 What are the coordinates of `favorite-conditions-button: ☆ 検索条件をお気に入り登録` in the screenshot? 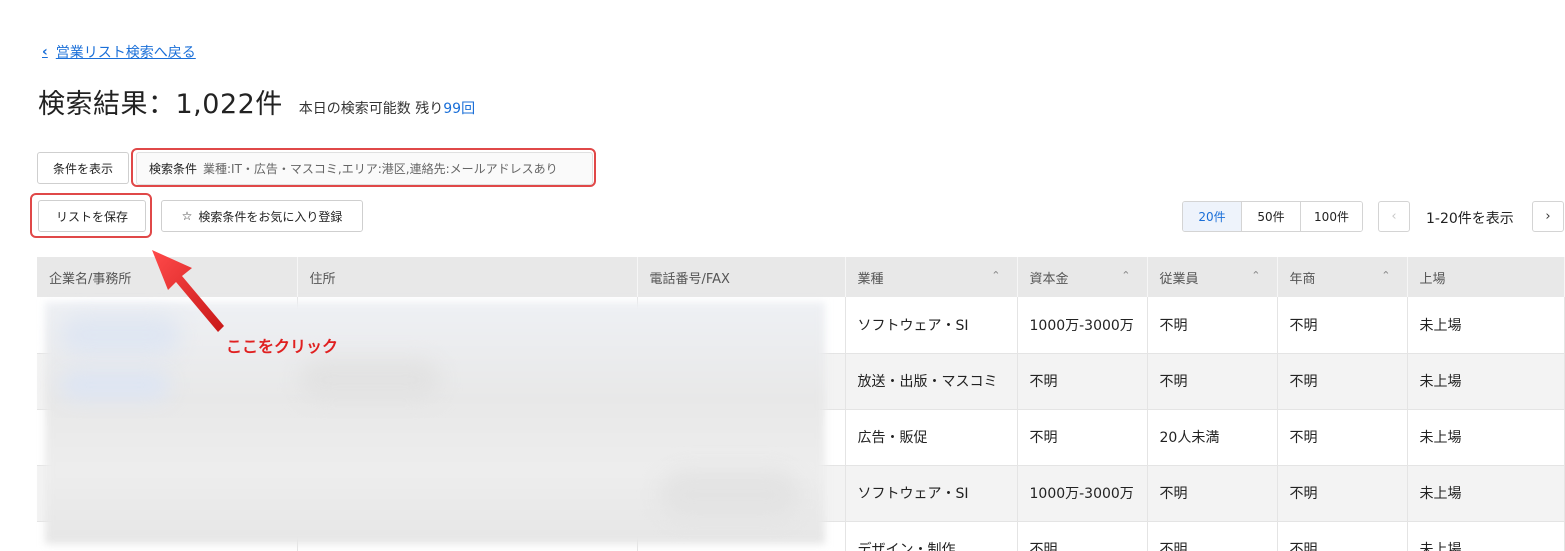 It's located at (262, 216).